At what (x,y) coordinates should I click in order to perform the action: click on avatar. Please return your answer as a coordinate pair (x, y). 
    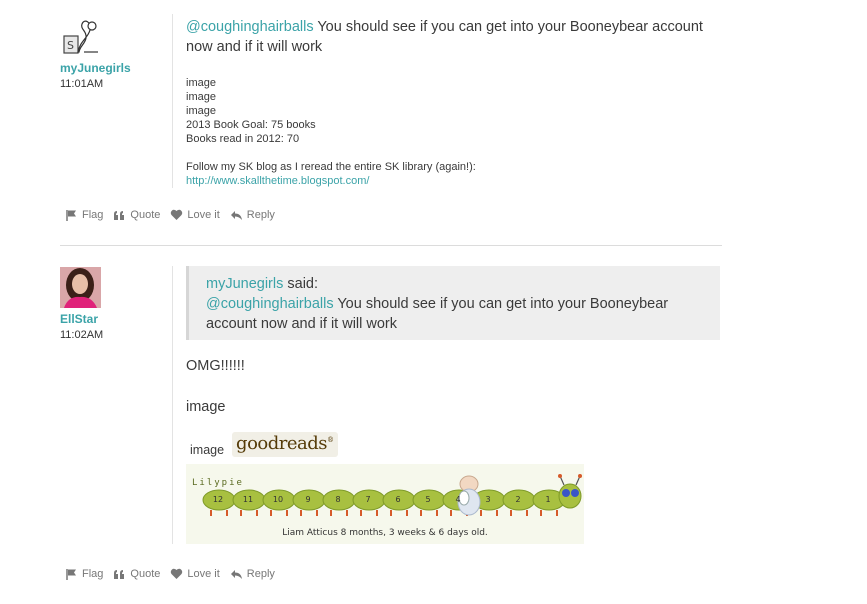
    Looking at the image, I should click on (80, 287).